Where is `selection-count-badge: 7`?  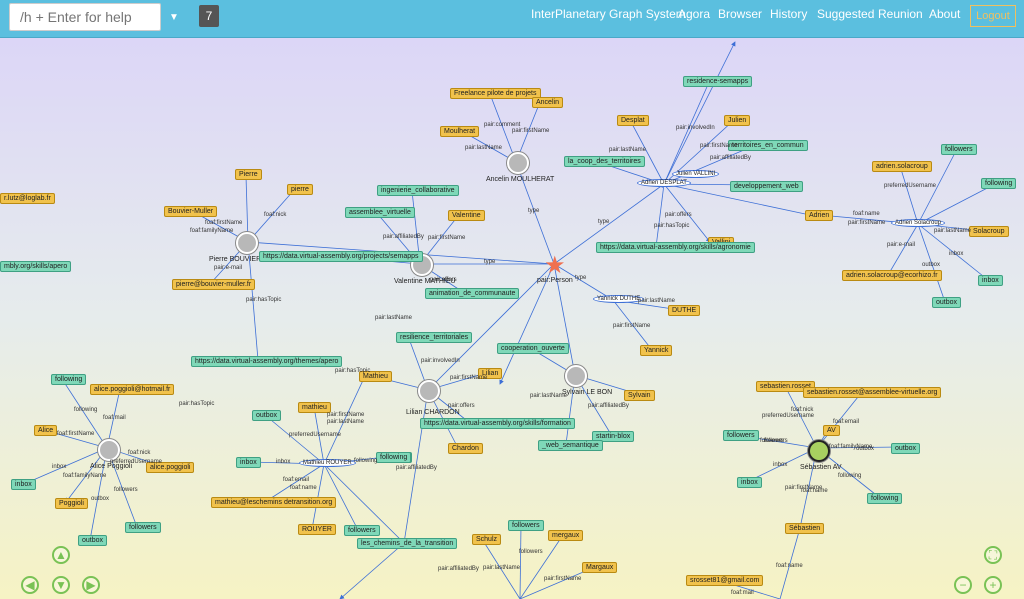 selection-count-badge: 7 is located at coordinates (209, 16).